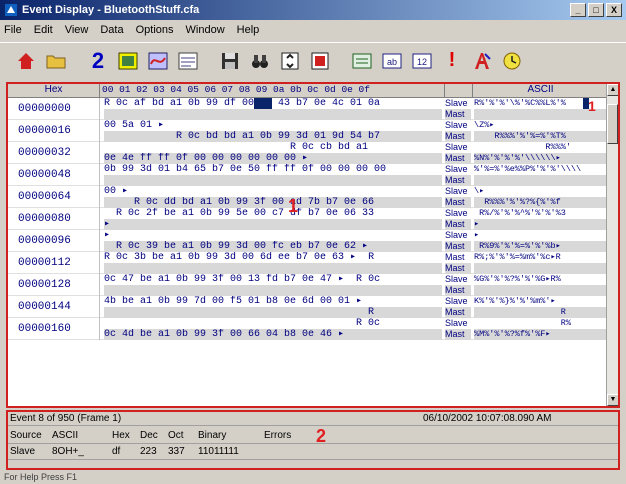 The height and width of the screenshot is (484, 626). What do you see at coordinates (612, 400) in the screenshot?
I see `scroll-down-icon: ▼` at bounding box center [612, 400].